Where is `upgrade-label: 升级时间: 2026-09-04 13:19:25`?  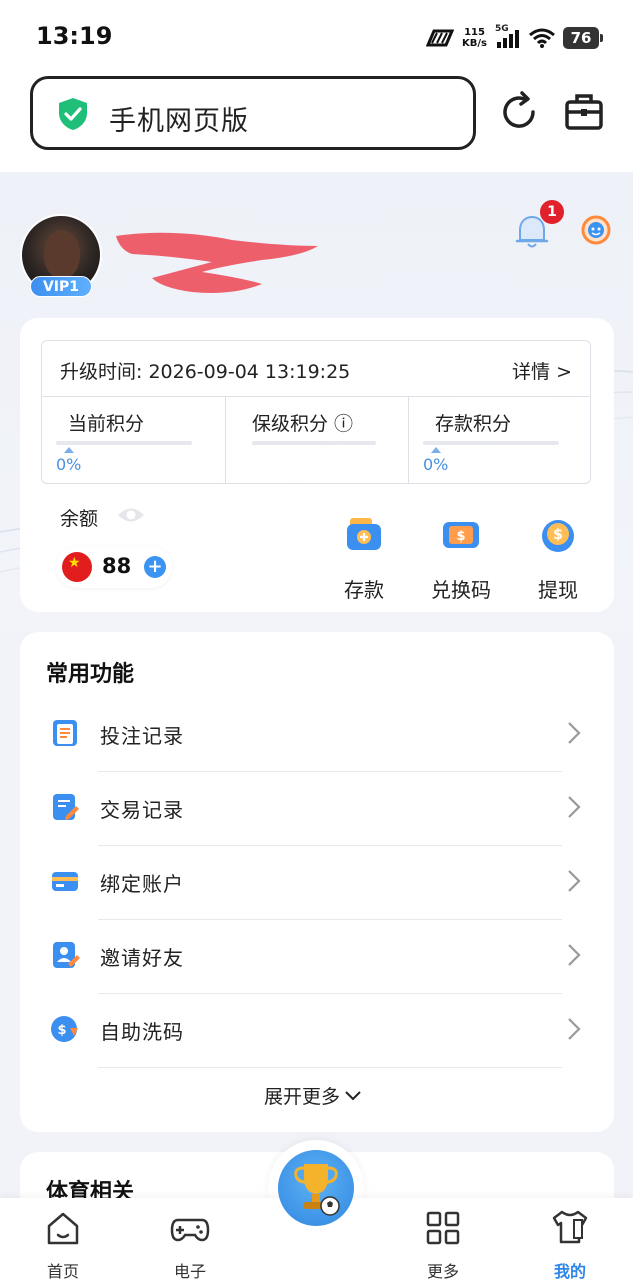
upgrade-label: 升级时间: 2026-09-04 13:19:25 is located at coordinates (205, 372).